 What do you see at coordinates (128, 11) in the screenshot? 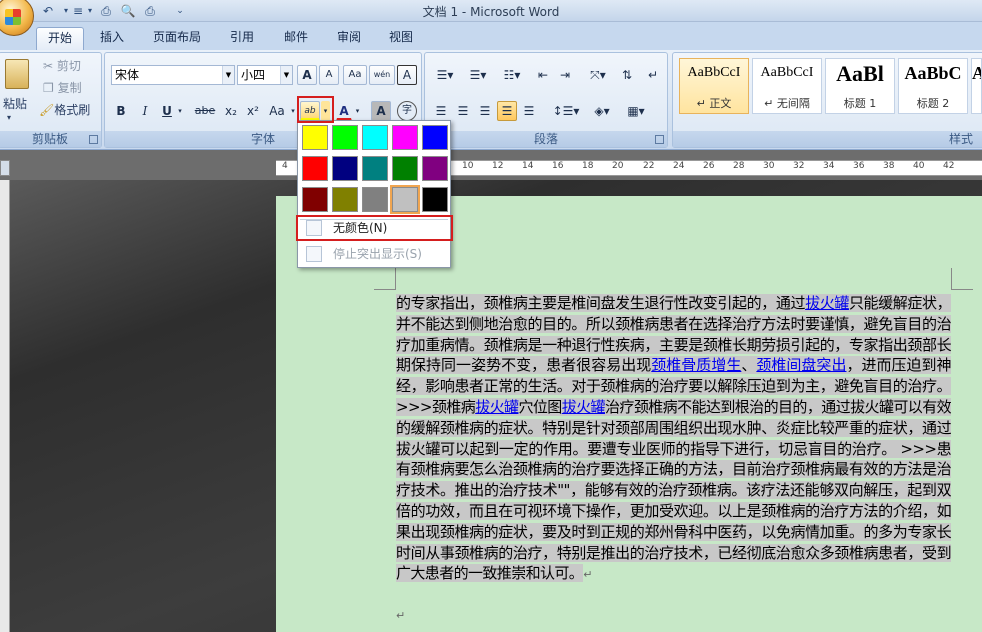
I see `print-preview-icon: 🔍` at bounding box center [128, 11].